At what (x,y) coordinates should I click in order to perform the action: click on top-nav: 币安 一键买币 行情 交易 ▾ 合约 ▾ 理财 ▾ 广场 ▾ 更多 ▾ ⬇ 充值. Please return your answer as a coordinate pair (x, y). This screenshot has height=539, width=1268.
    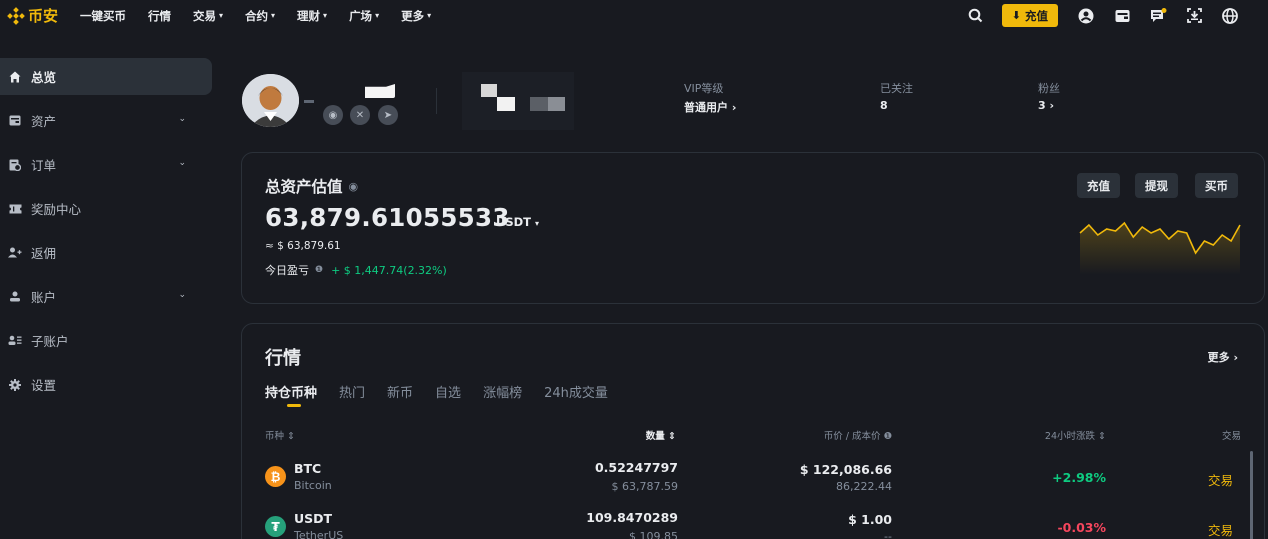
    Looking at the image, I should click on (634, 15).